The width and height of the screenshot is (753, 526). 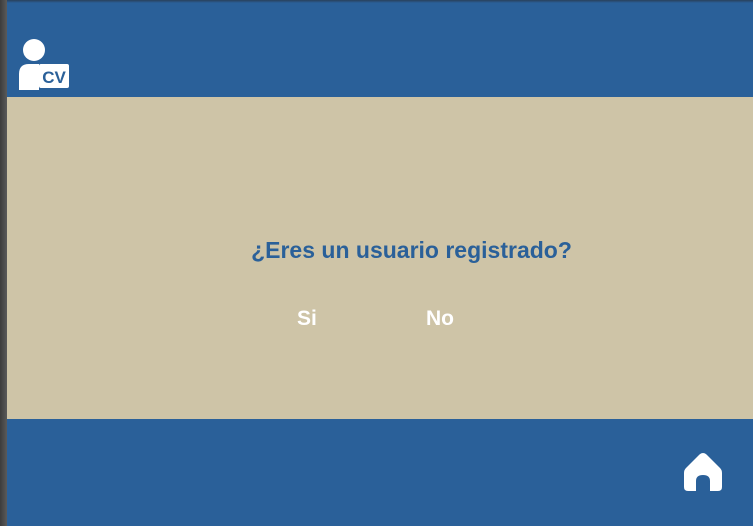 What do you see at coordinates (44, 64) in the screenshot?
I see `cv-user-logo-icon: CV` at bounding box center [44, 64].